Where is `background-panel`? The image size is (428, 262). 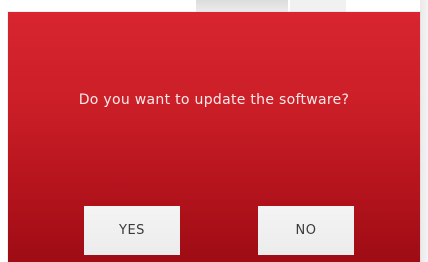 background-panel is located at coordinates (242, 6).